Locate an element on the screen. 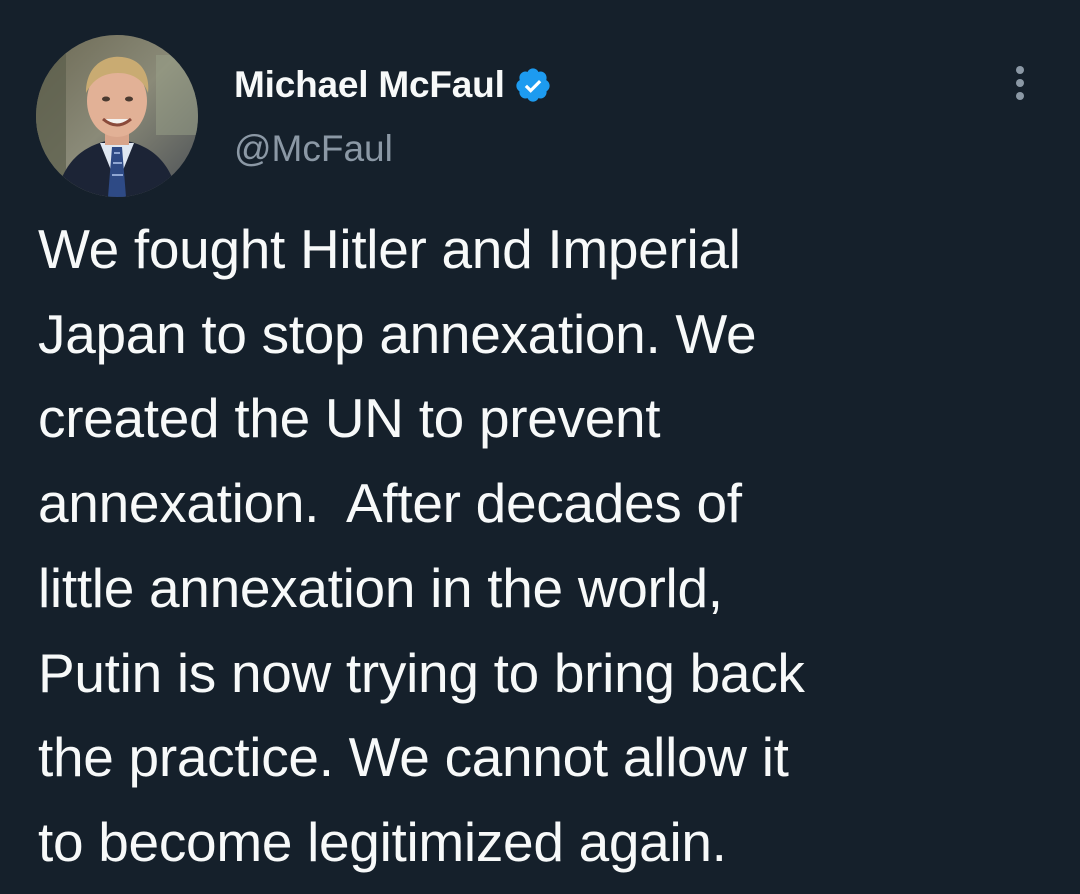  avatar-photo is located at coordinates (117, 116).